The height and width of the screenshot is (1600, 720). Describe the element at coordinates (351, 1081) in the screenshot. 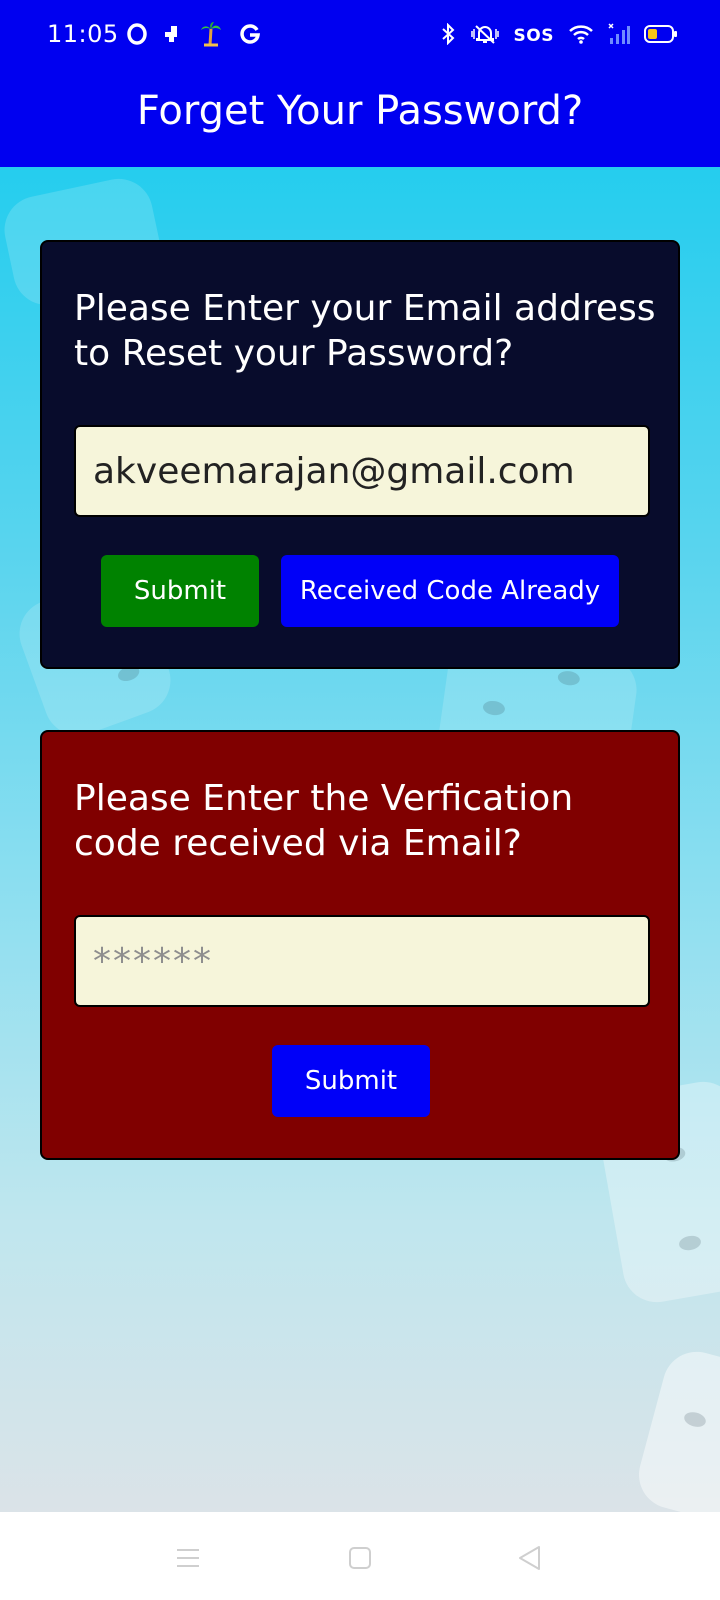

I see `code-submit-button: Submit` at that location.